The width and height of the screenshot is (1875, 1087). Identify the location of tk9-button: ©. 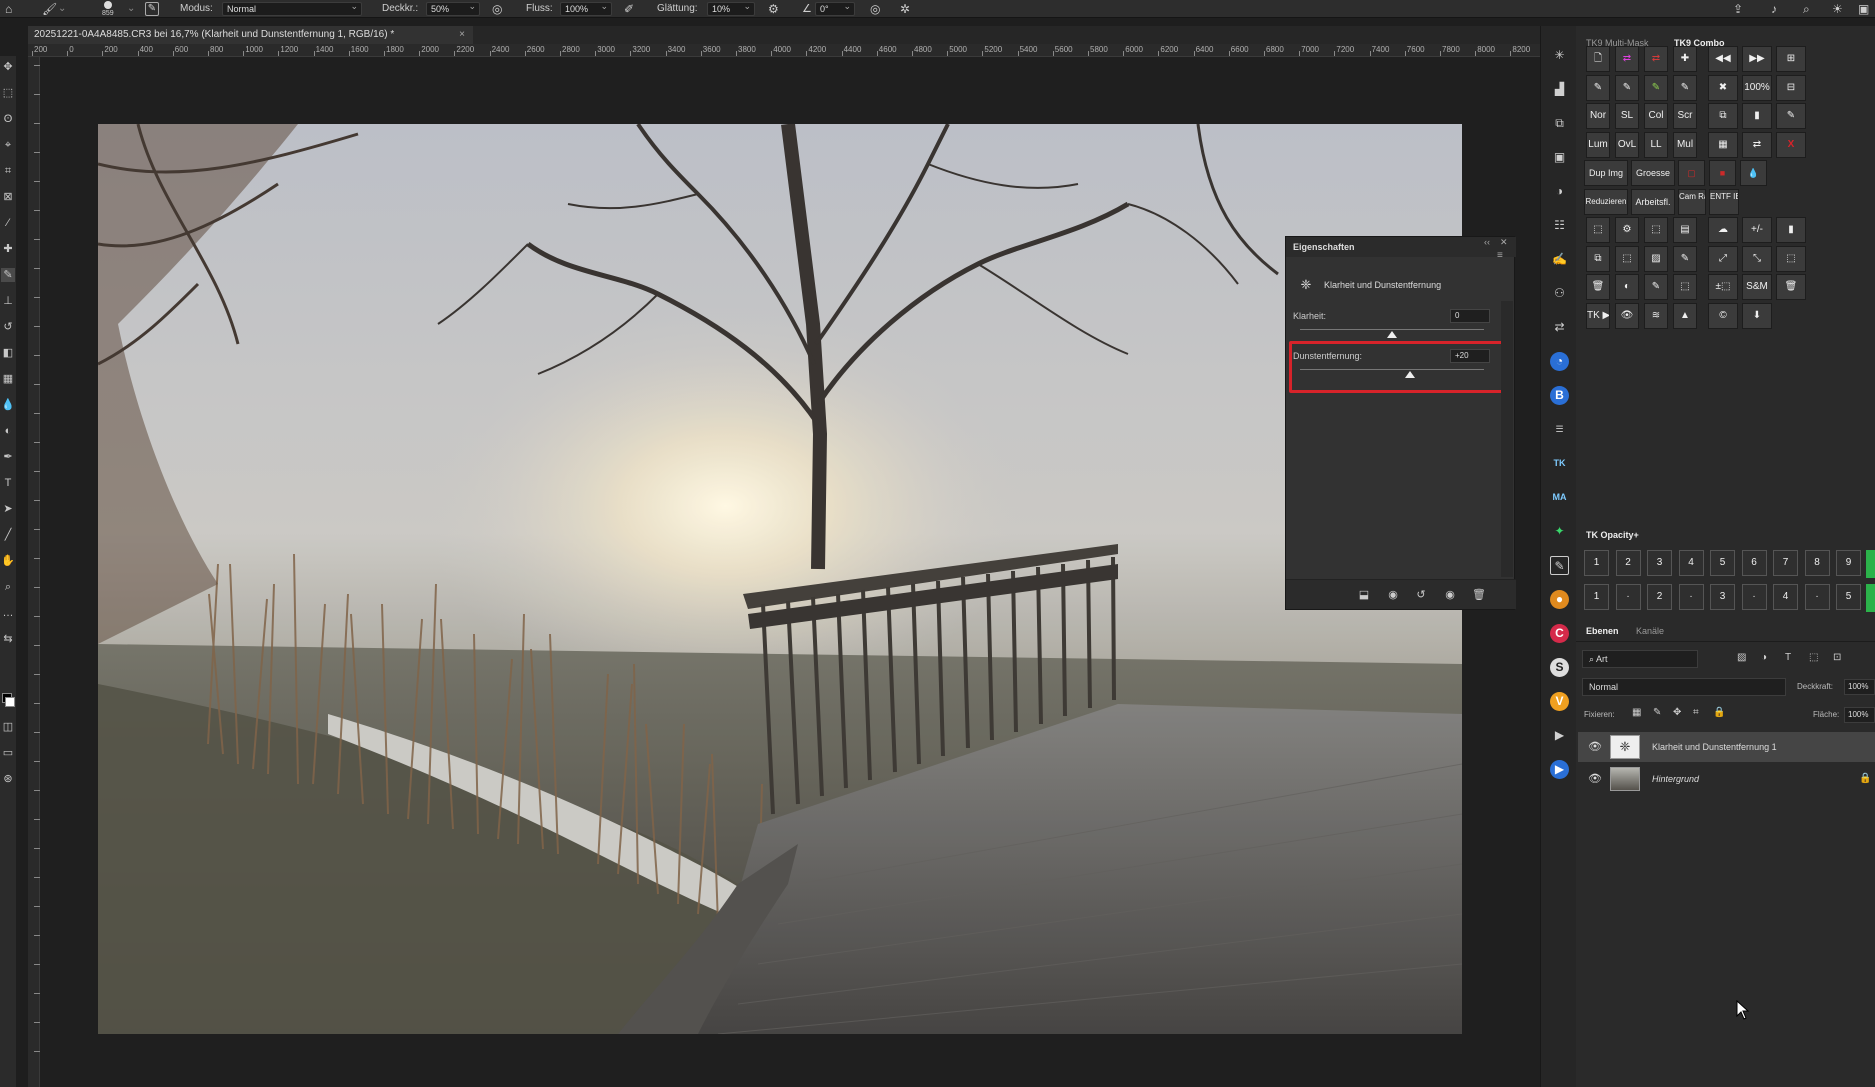
(1723, 315).